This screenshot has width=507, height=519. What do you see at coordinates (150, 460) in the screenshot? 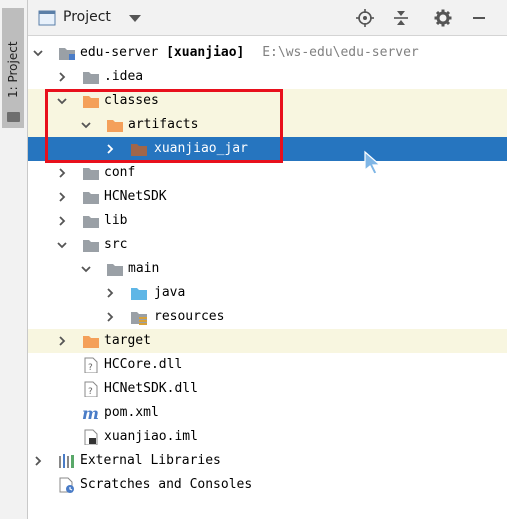
I see `tree-item-label: External Libraries` at bounding box center [150, 460].